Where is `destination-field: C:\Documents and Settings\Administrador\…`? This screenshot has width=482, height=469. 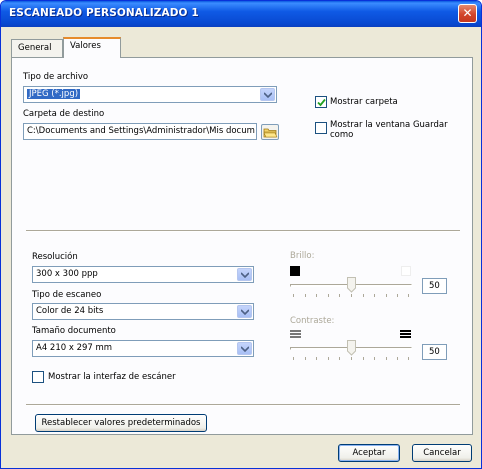
destination-field: C:\Documents and Settings\Administrador\… is located at coordinates (140, 131).